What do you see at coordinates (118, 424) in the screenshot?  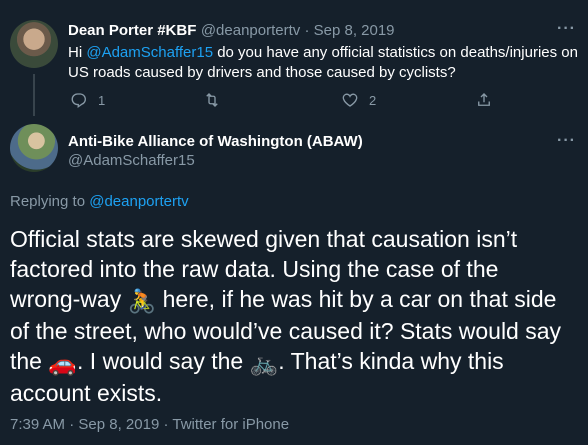 I see `tweet2-date: Sep 8, 2019` at bounding box center [118, 424].